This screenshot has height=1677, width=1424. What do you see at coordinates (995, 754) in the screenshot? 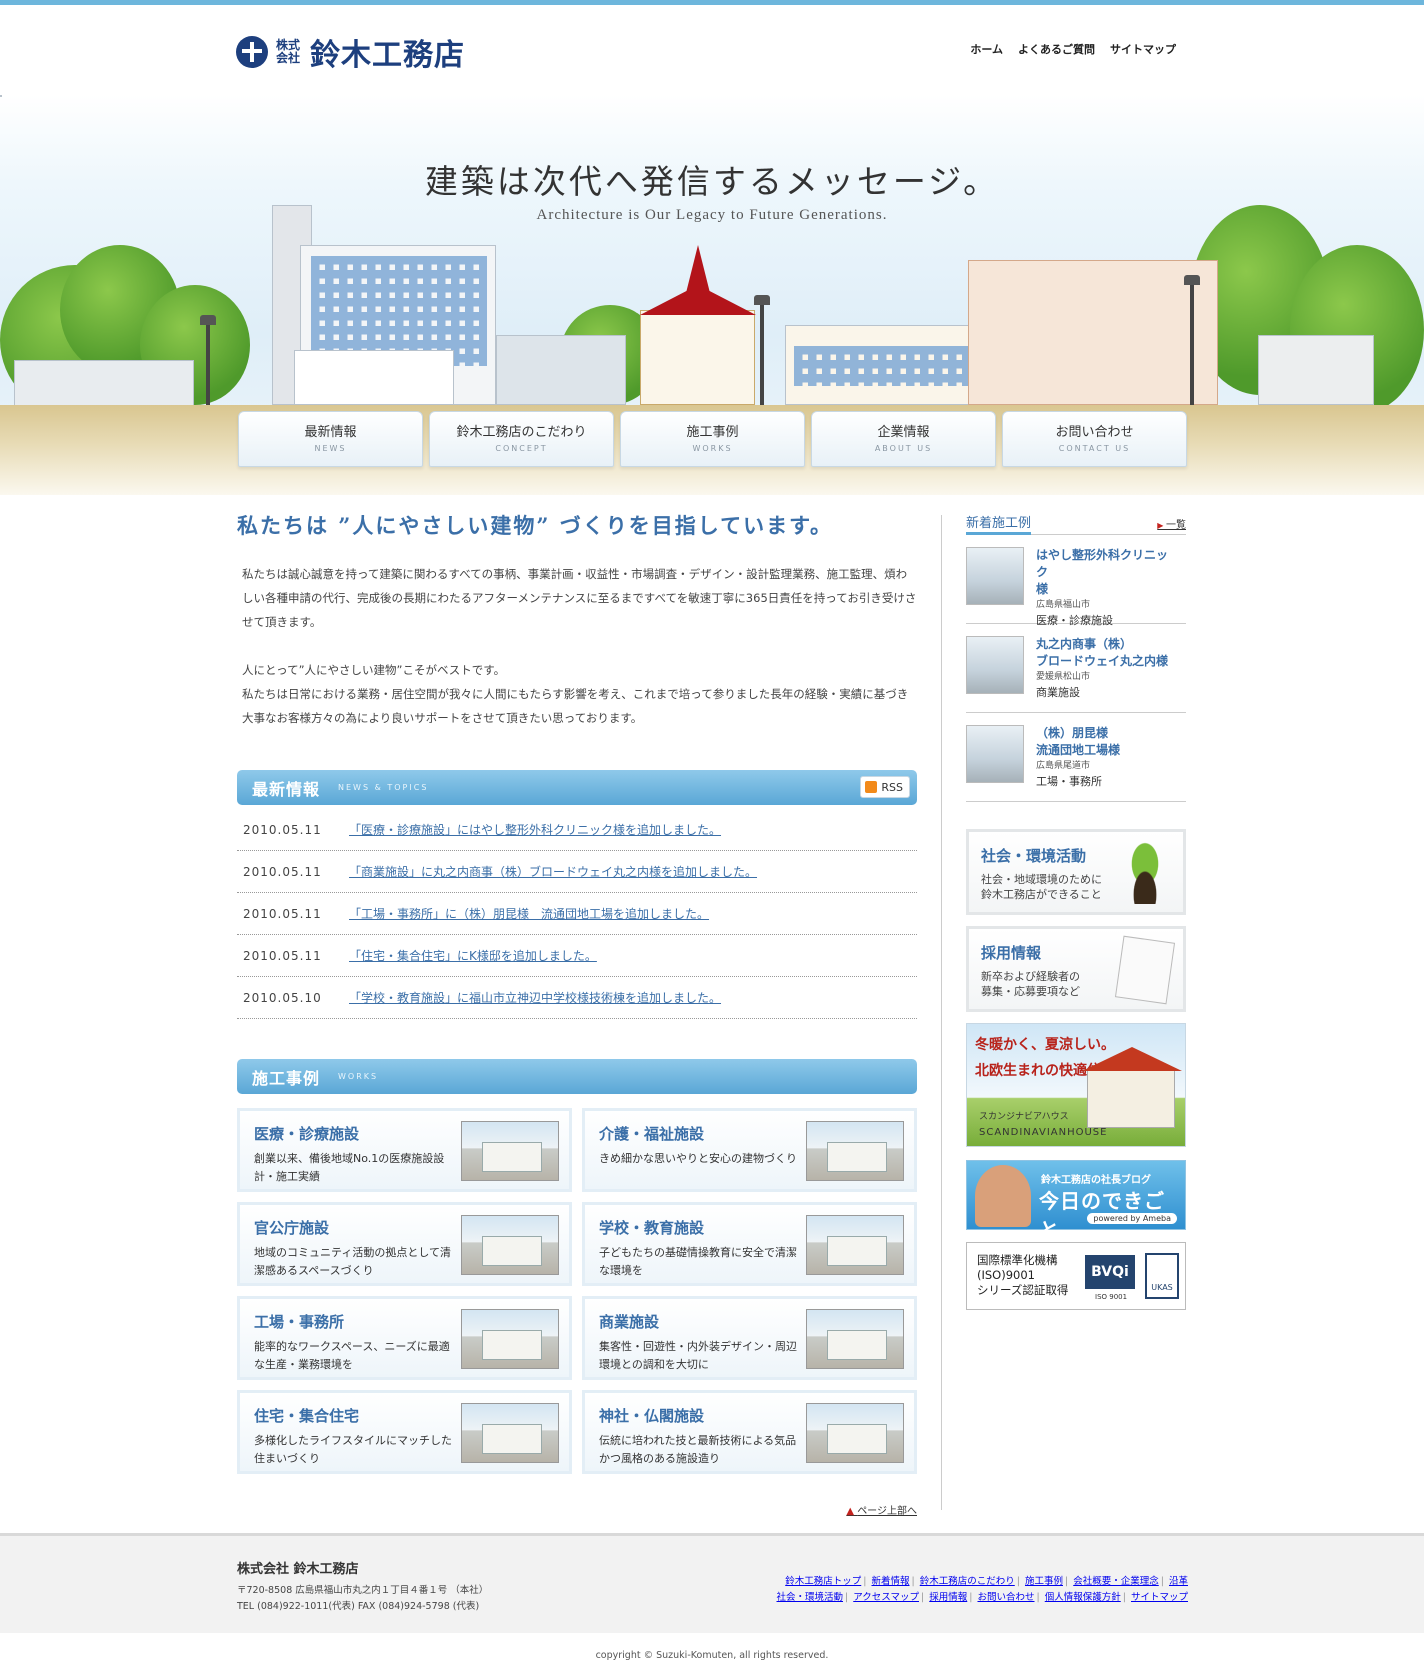
I see `new-work-photo` at bounding box center [995, 754].